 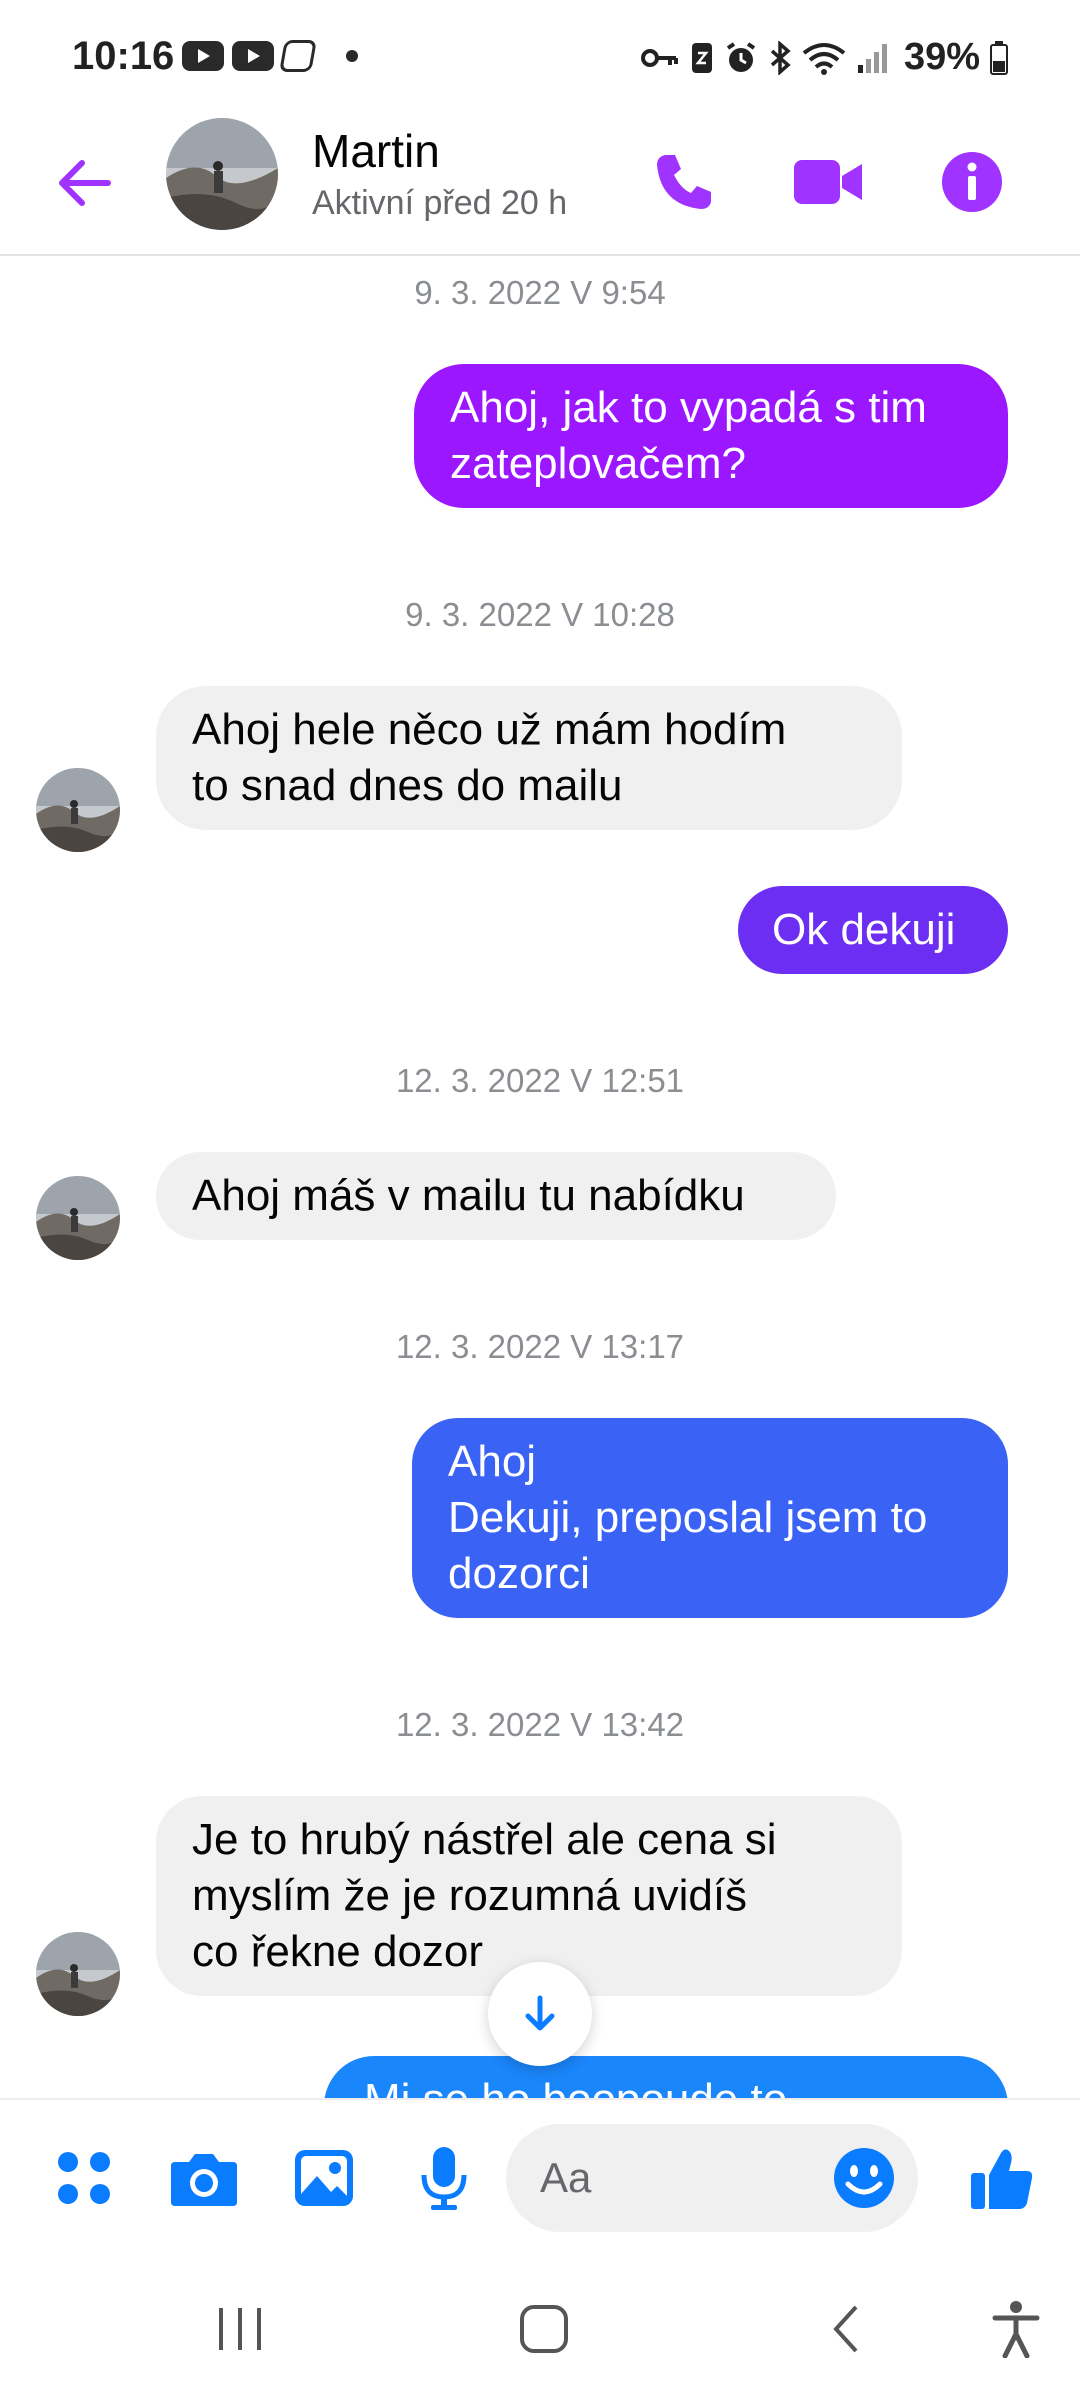 I want to click on video-camera-icon, so click(x=828, y=182).